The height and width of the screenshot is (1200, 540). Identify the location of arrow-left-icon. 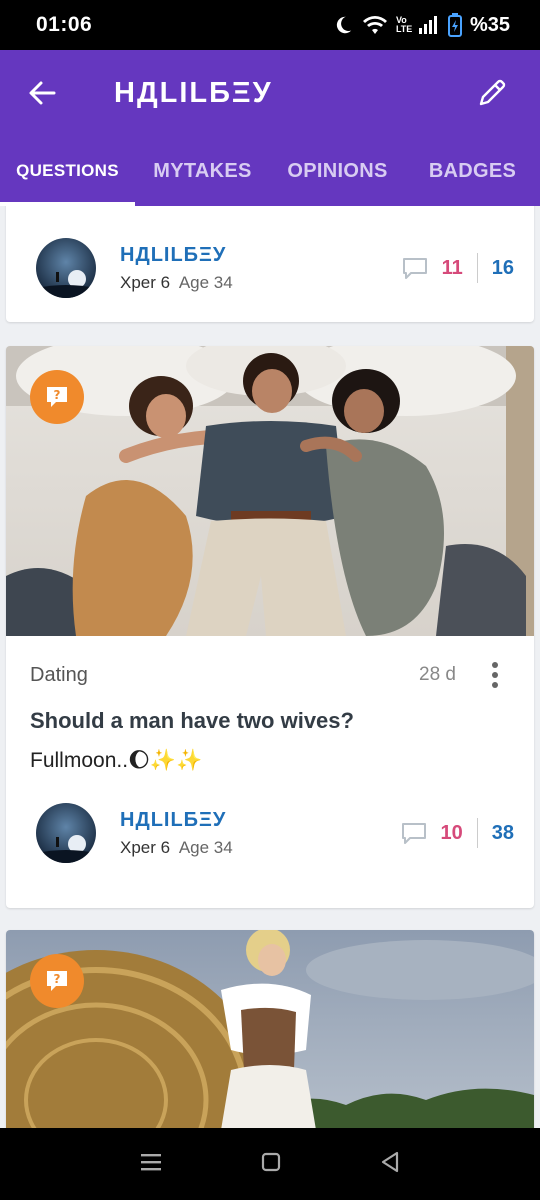
(42, 93).